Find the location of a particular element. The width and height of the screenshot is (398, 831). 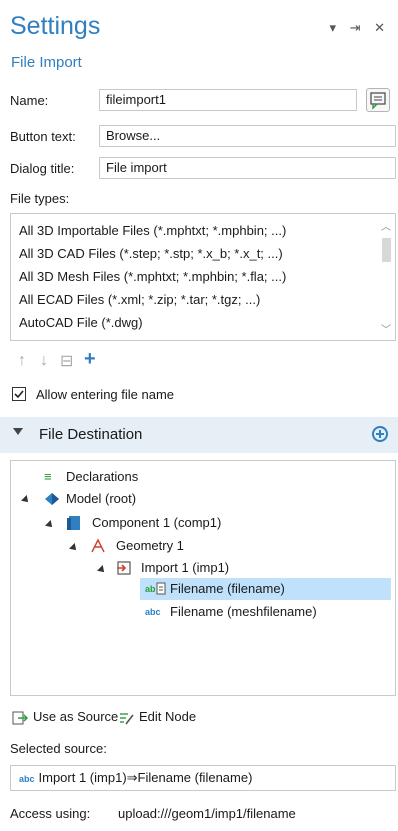

component-icon is located at coordinates (73, 523).